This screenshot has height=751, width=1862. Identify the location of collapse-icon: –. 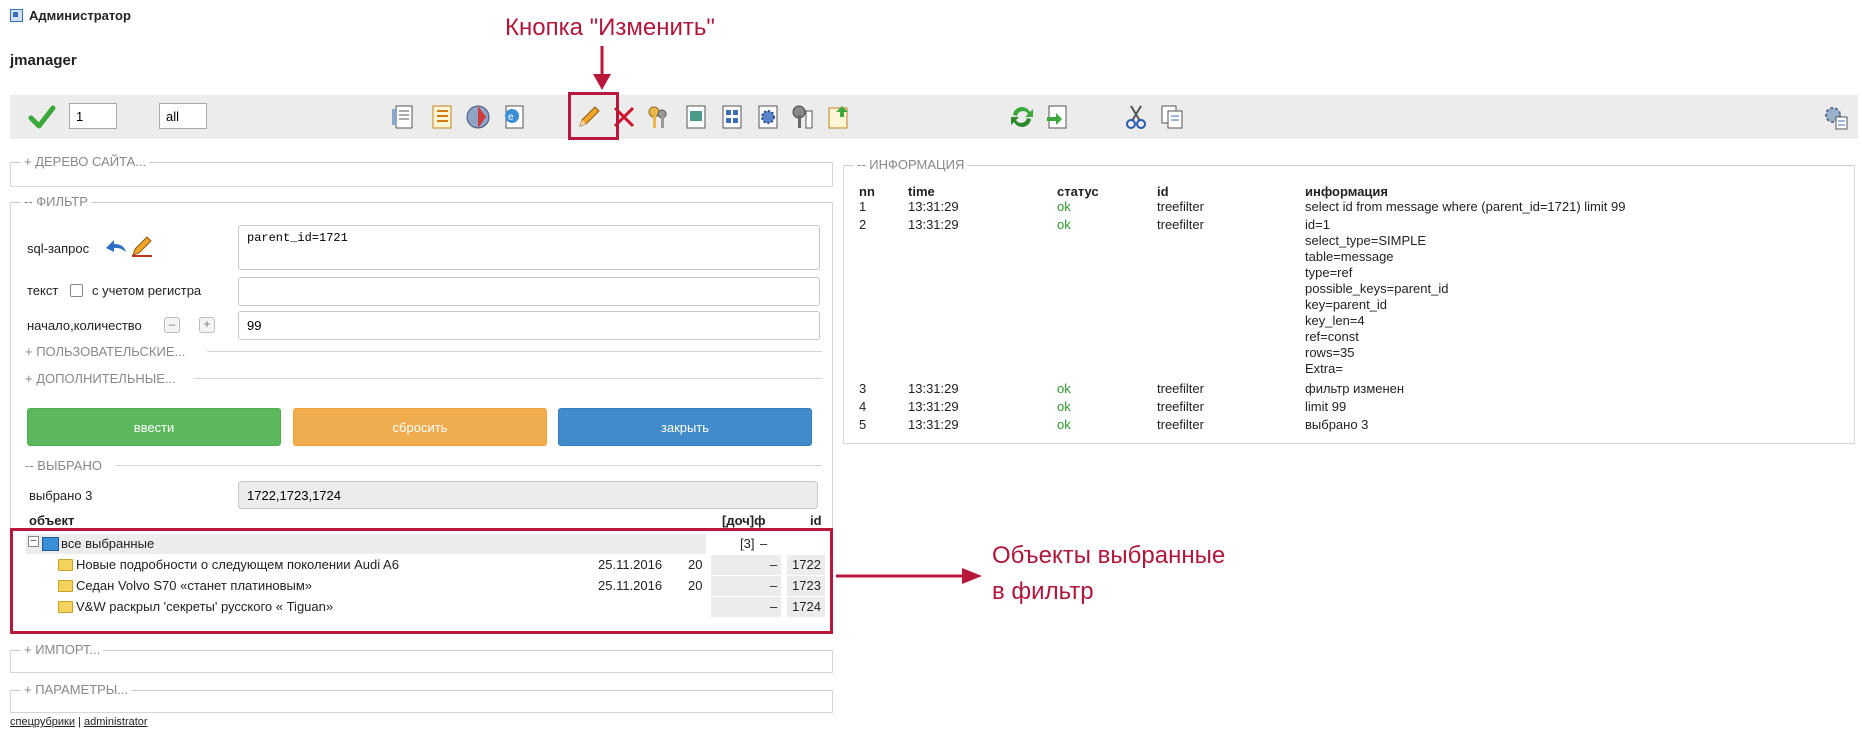
(33, 541).